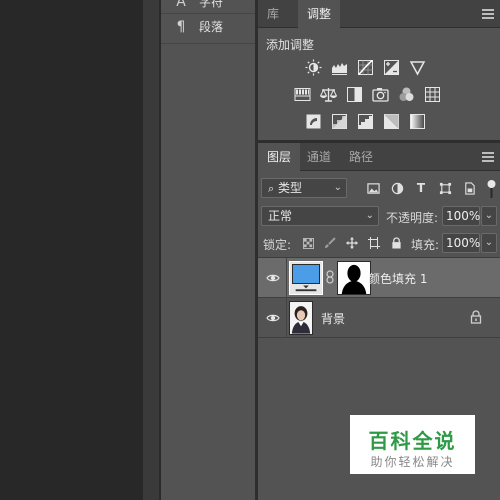 The image size is (500, 500). What do you see at coordinates (308, 243) in the screenshot?
I see `lock-transparency-icon` at bounding box center [308, 243].